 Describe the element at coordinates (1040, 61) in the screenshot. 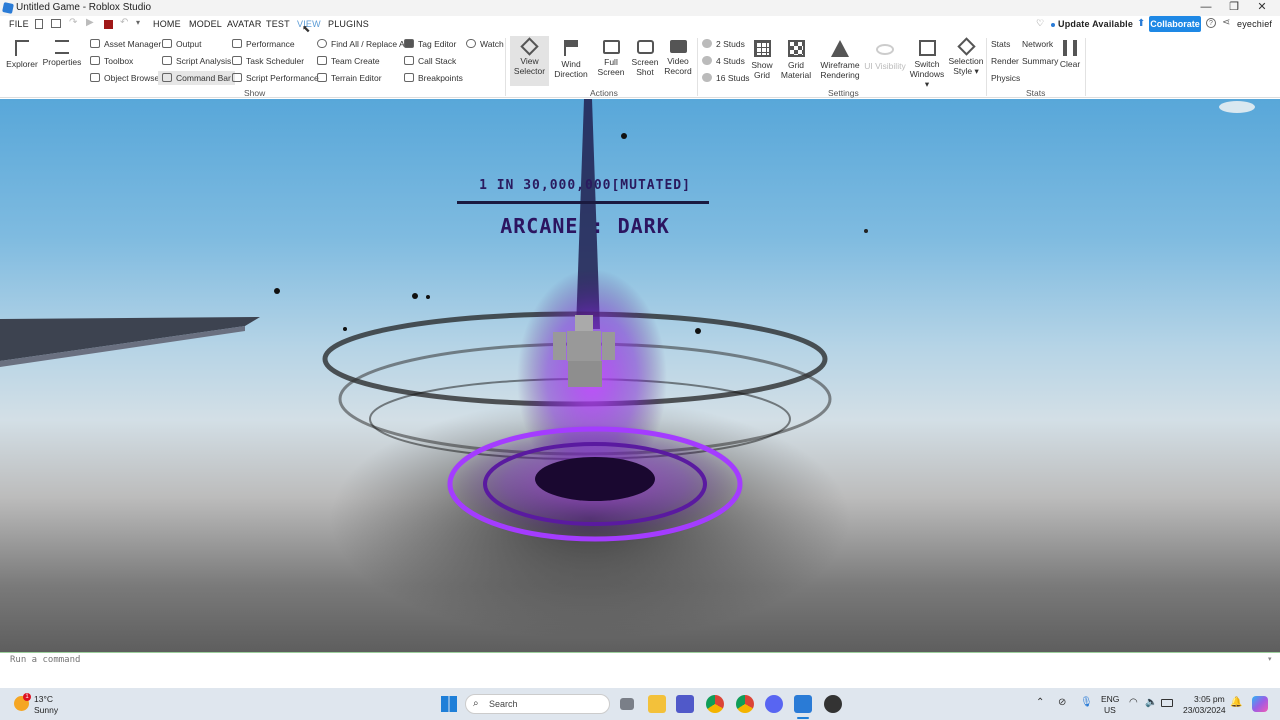

I see `summary-item: Summary` at that location.